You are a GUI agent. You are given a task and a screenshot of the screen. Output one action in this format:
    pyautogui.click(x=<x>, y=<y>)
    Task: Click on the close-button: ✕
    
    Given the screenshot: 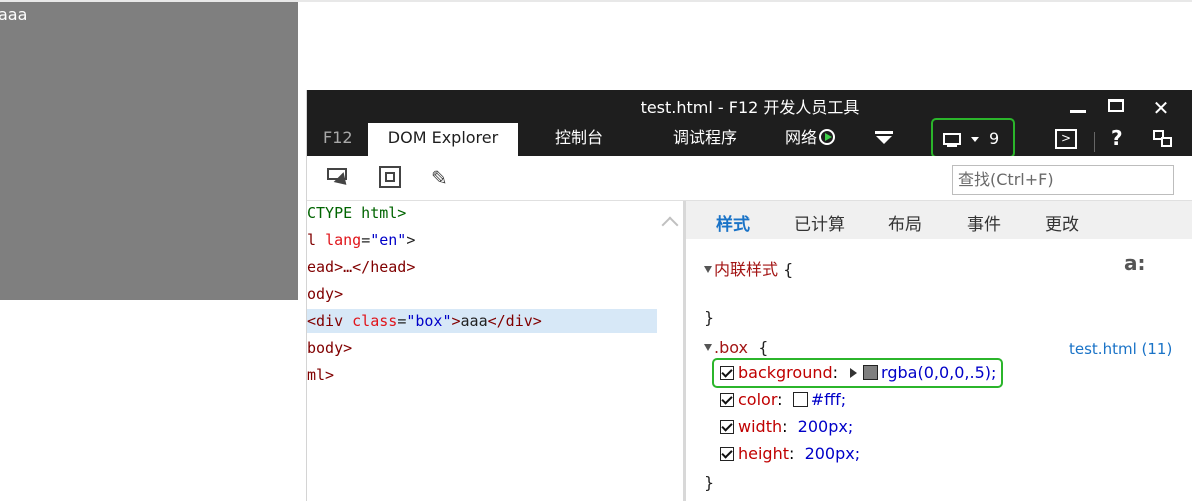 What is the action you would take?
    pyautogui.click(x=1161, y=108)
    